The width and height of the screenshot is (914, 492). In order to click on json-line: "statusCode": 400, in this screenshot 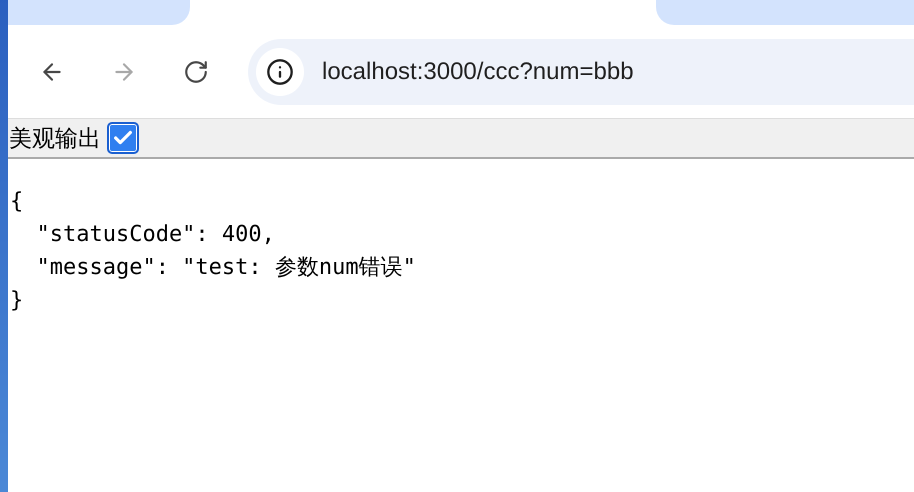, I will do `click(155, 235)`.